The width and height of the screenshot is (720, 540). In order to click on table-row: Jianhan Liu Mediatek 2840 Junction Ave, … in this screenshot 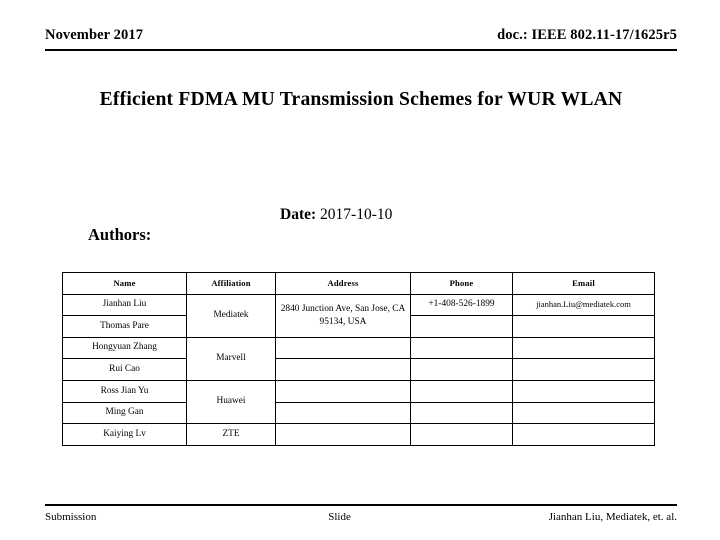, I will do `click(358, 315)`.